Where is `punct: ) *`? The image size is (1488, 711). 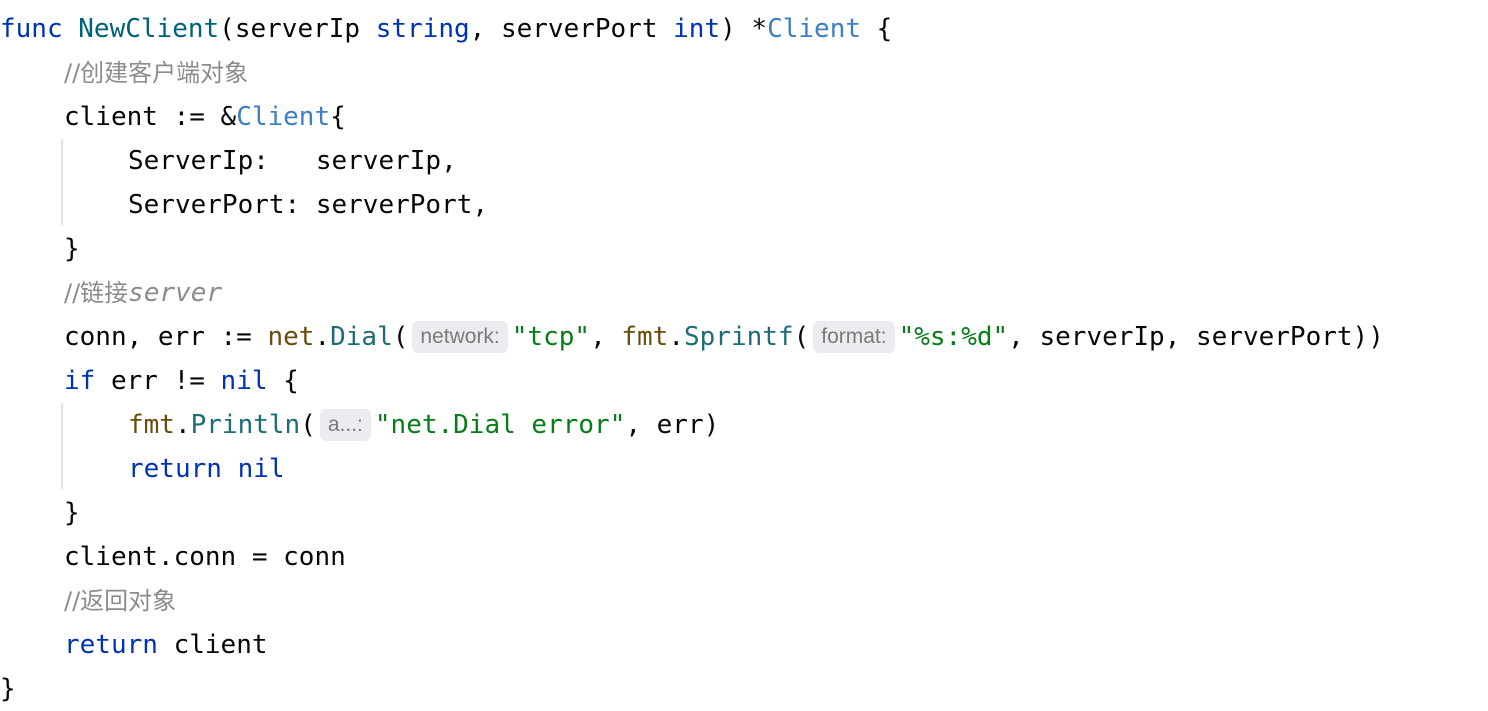 punct: ) * is located at coordinates (744, 29).